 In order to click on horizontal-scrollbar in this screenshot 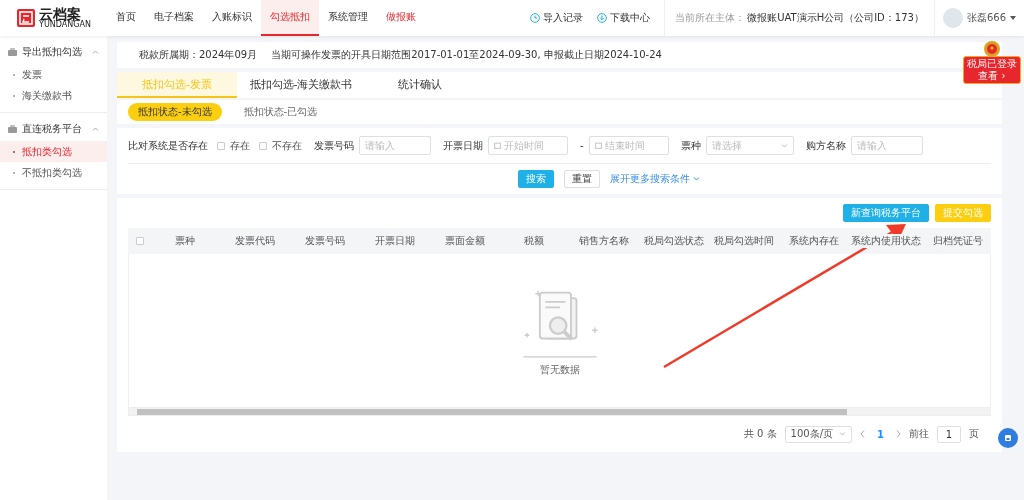, I will do `click(559, 411)`.